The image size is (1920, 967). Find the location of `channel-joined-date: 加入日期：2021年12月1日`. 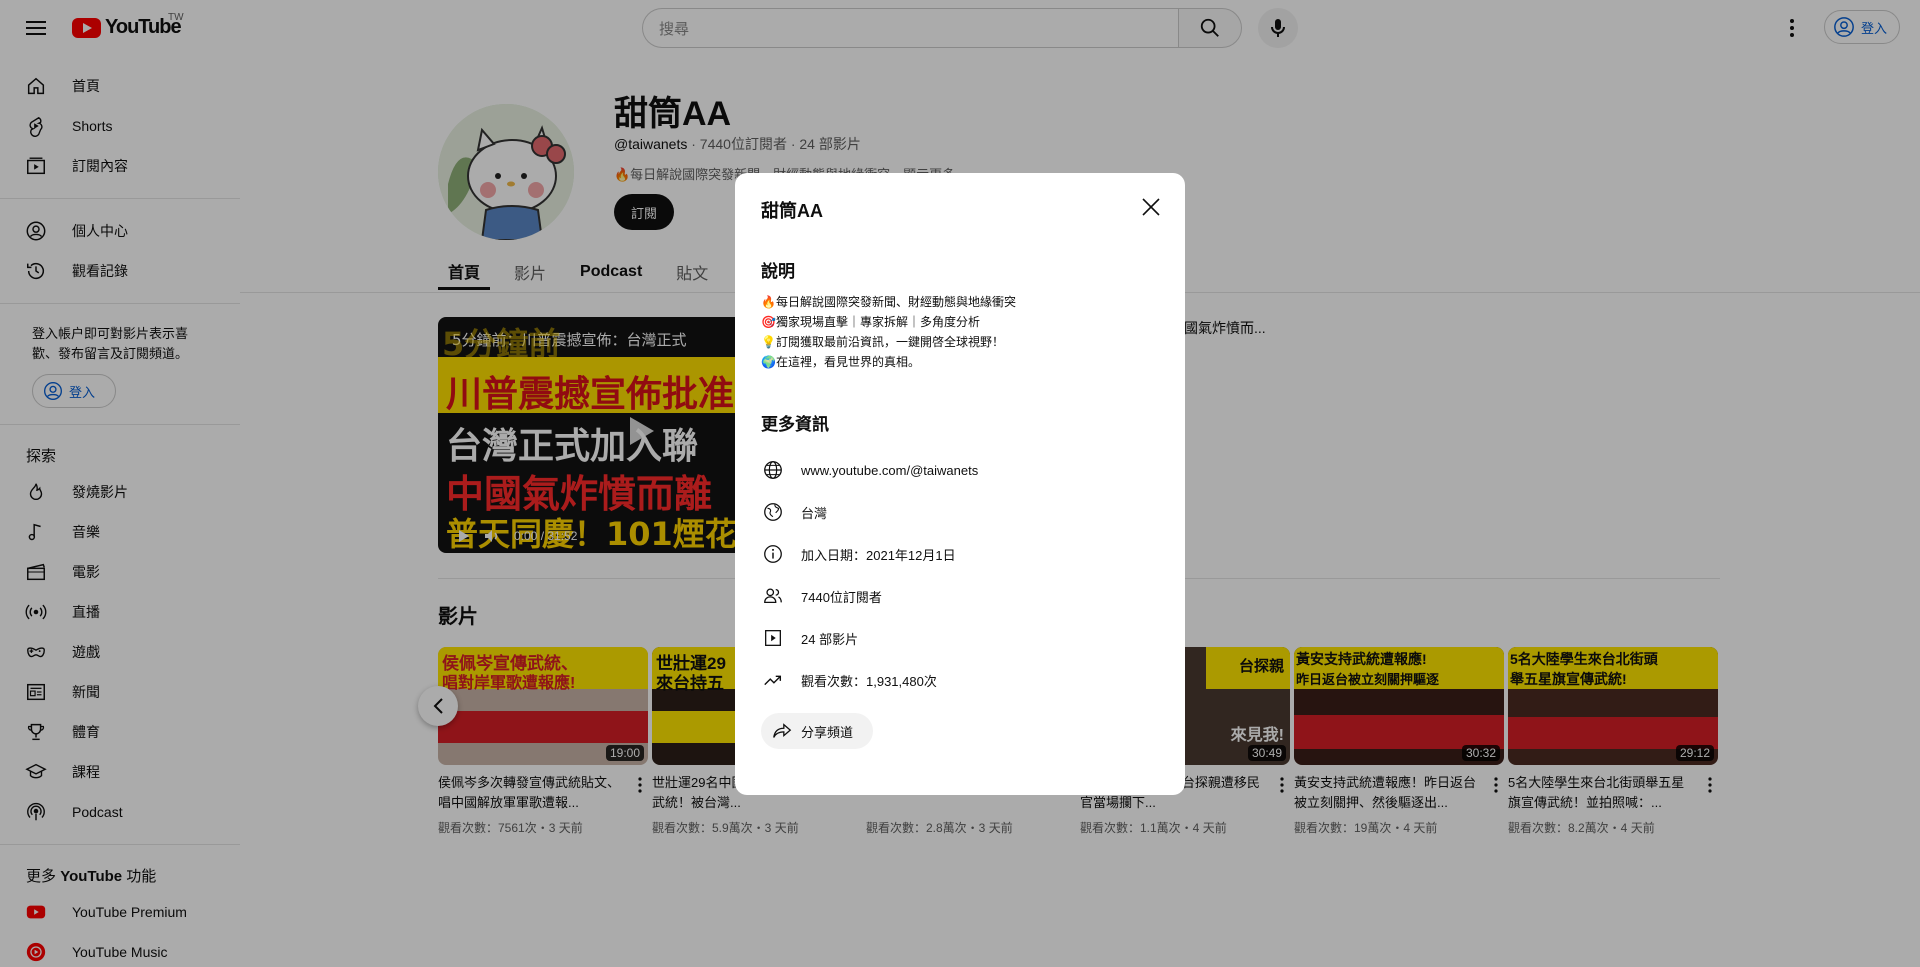

channel-joined-date: 加入日期：2021年12月1日 is located at coordinates (878, 555).